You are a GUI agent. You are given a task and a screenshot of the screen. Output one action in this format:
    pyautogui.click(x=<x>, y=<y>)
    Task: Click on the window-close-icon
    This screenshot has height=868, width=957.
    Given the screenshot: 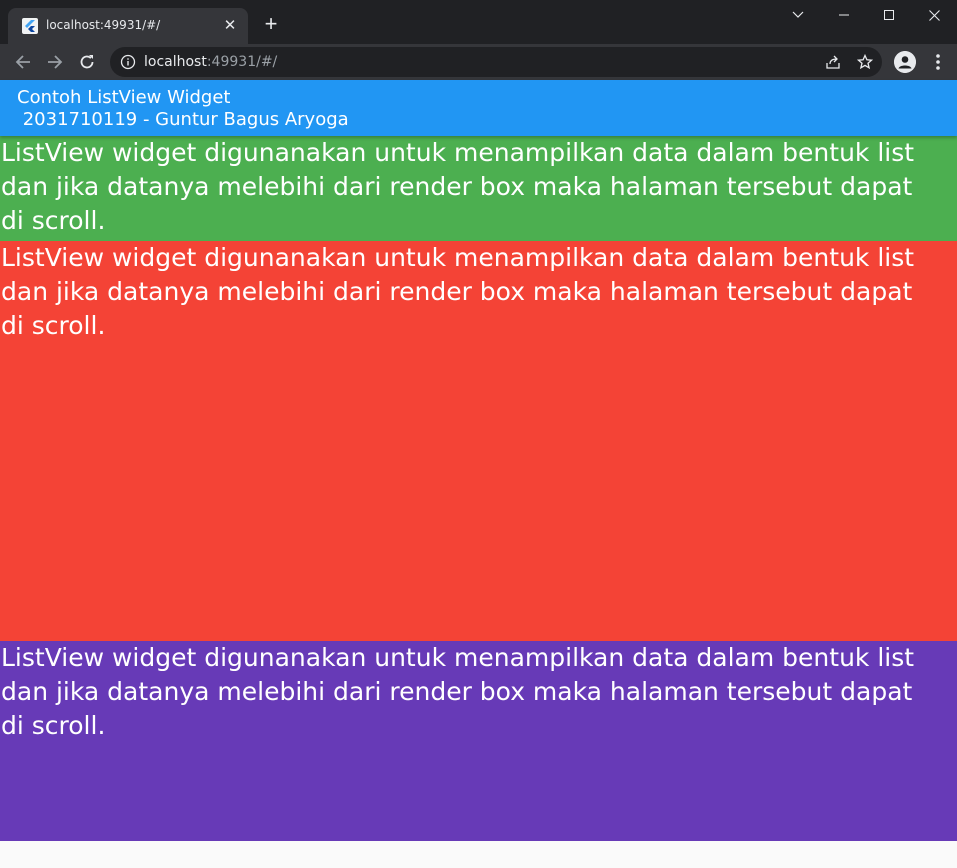 What is the action you would take?
    pyautogui.click(x=934, y=15)
    